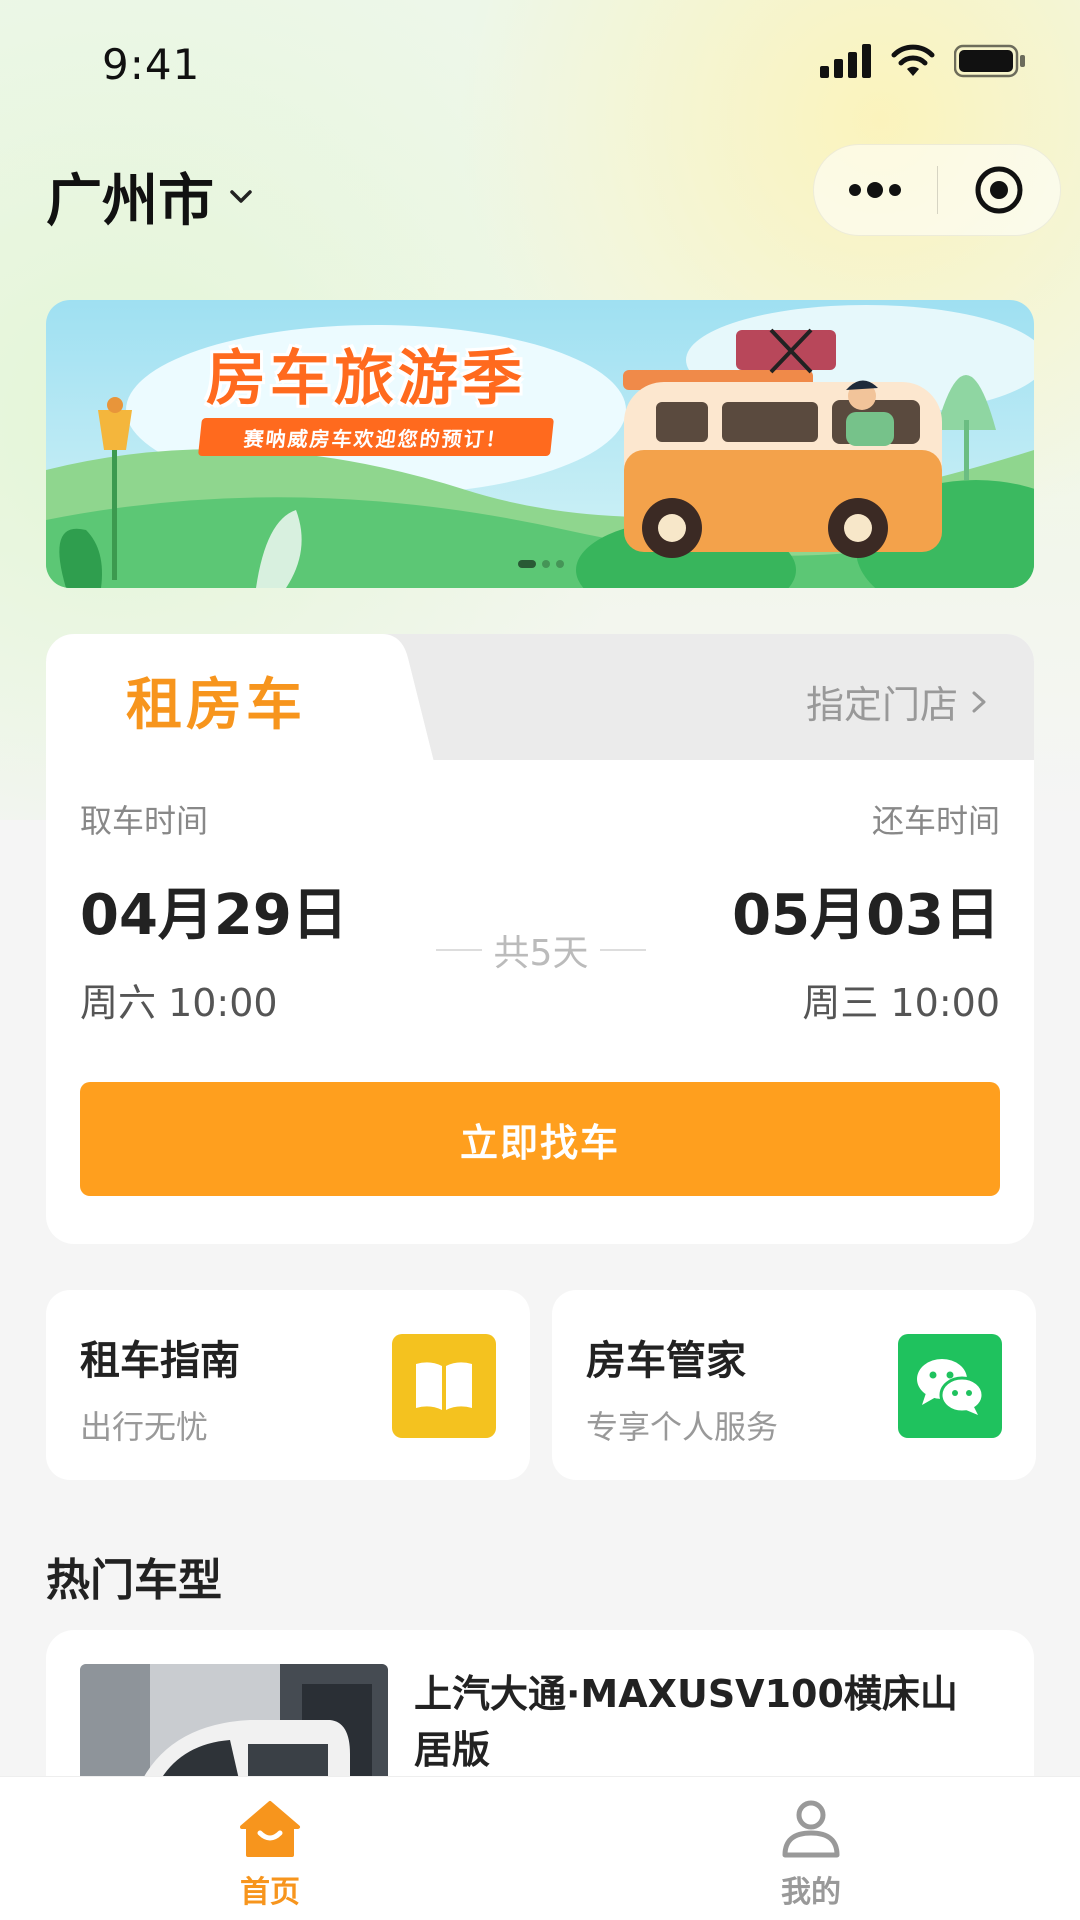  I want to click on tab-home-label: 首页, so click(270, 1892).